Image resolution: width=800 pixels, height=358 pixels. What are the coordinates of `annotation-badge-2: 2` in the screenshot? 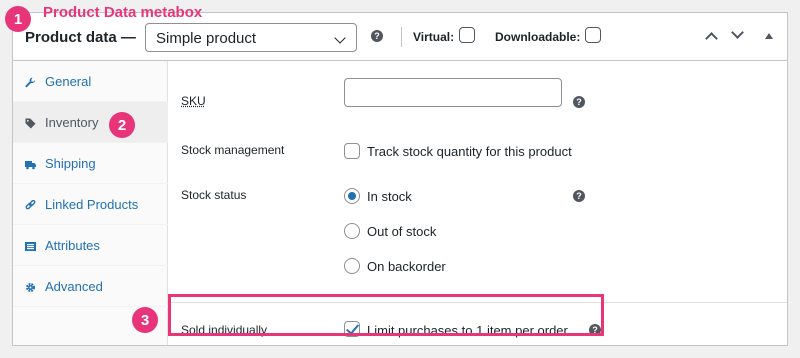 It's located at (122, 125).